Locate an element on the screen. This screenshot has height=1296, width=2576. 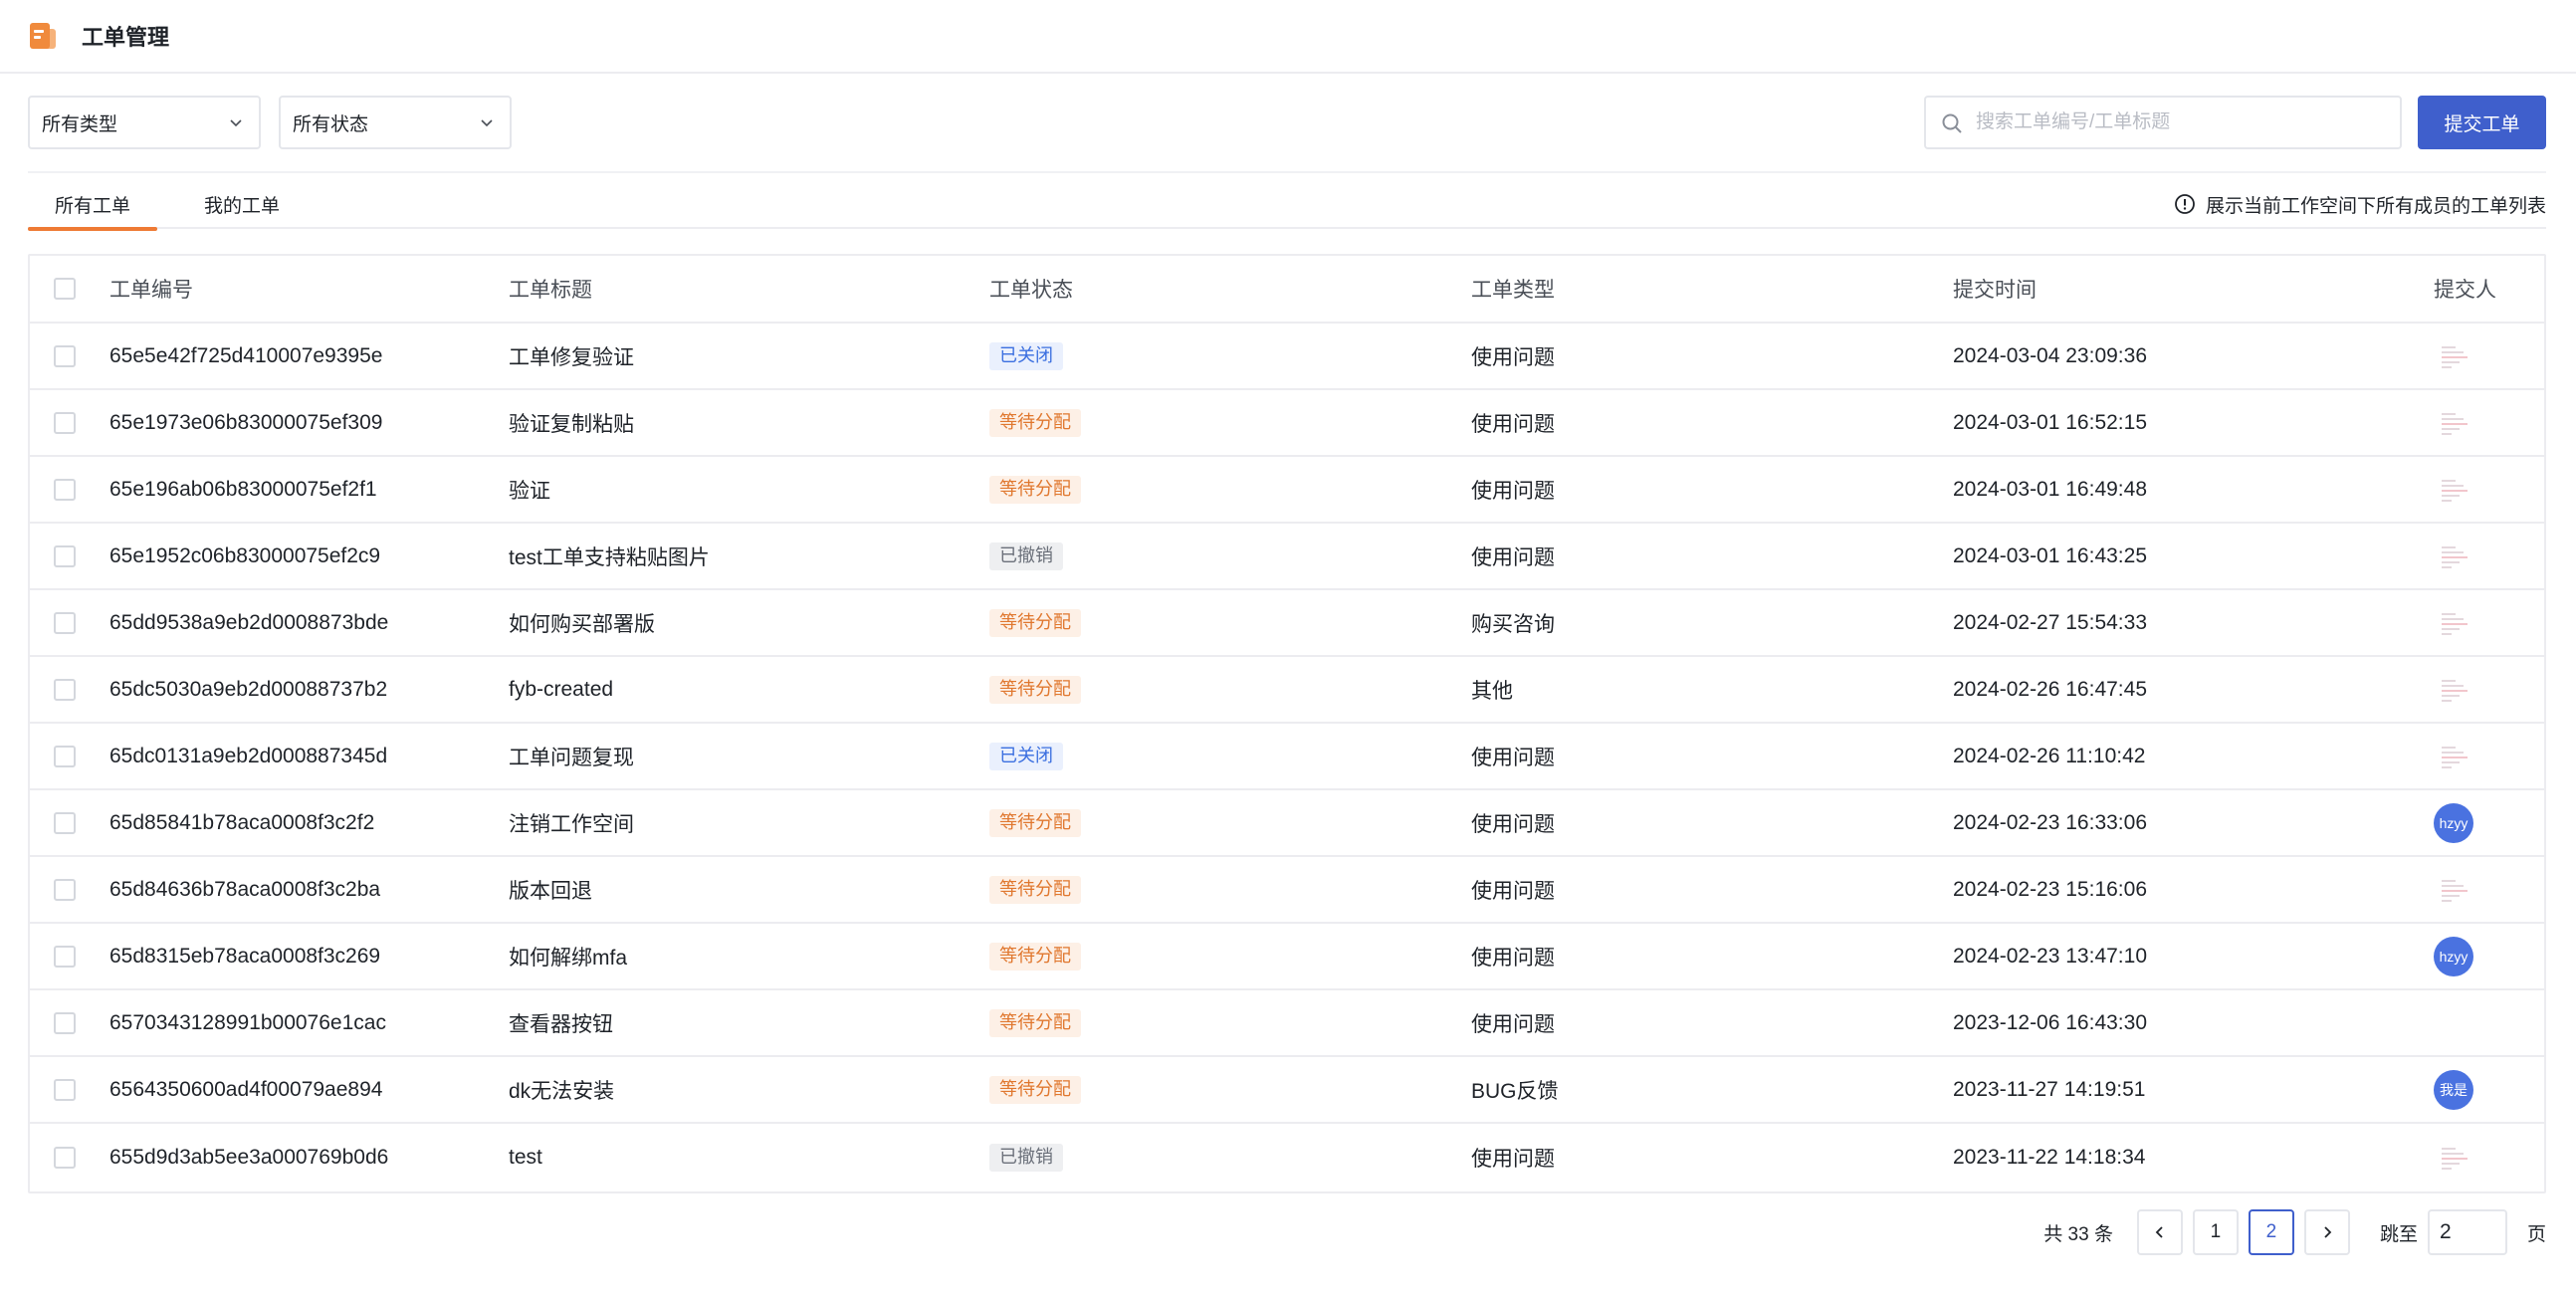
page-button-1: 1 is located at coordinates (2215, 1232).